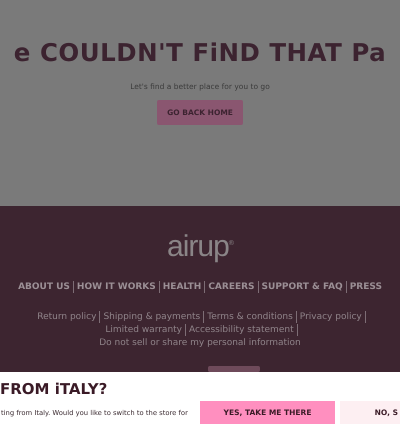  I want to click on legal-link: Return policy, so click(67, 317).